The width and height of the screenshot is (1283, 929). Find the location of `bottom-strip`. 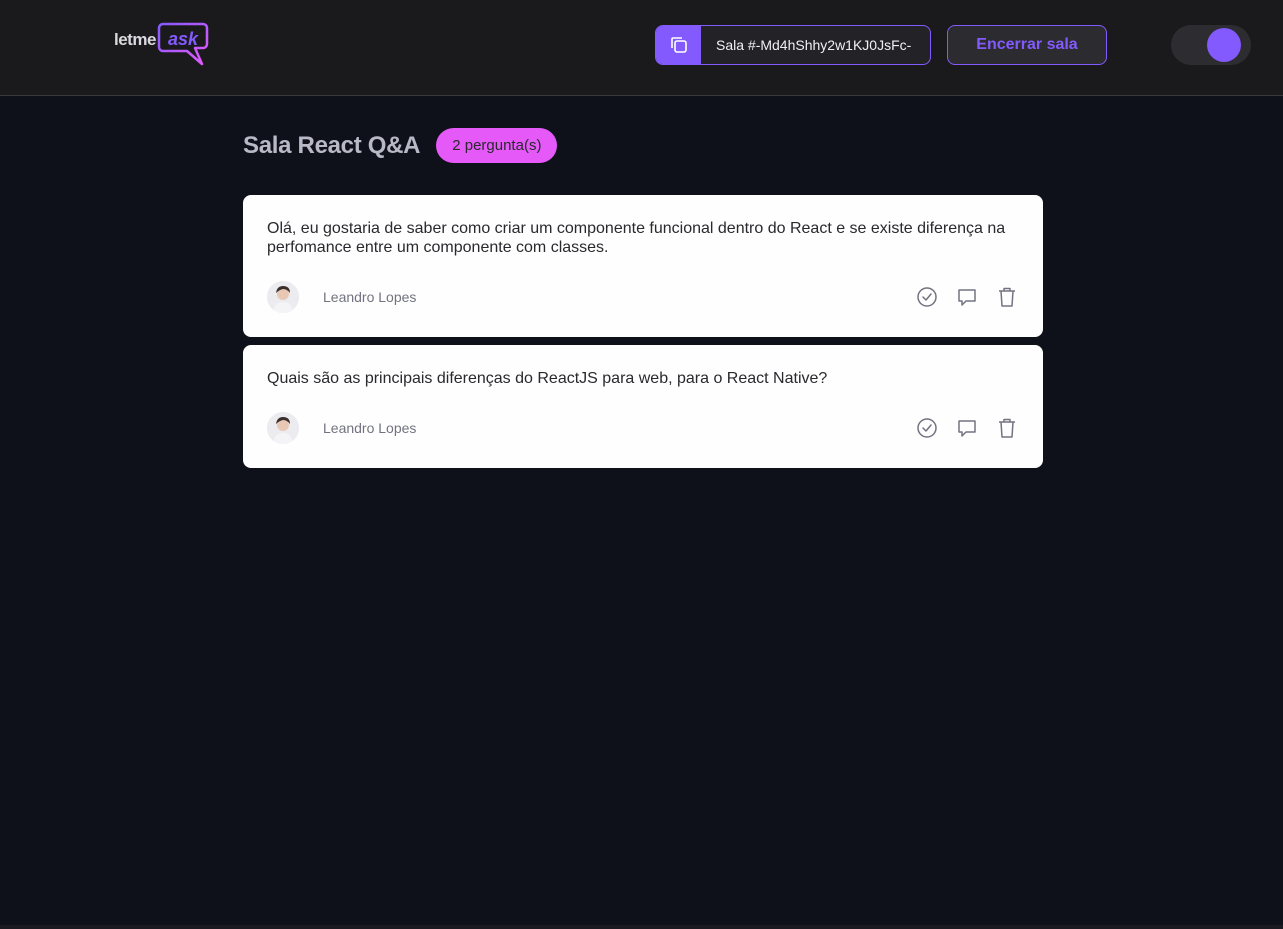

bottom-strip is located at coordinates (641, 927).